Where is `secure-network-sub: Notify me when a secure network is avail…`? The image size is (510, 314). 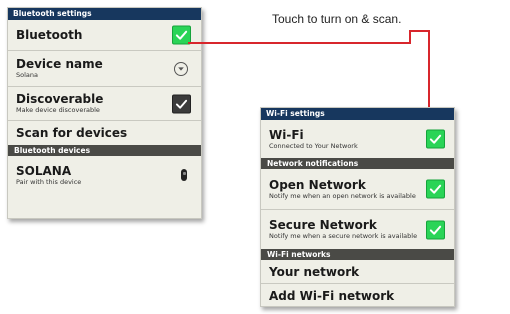
secure-network-sub: Notify me when a secure network is avail… is located at coordinates (343, 236).